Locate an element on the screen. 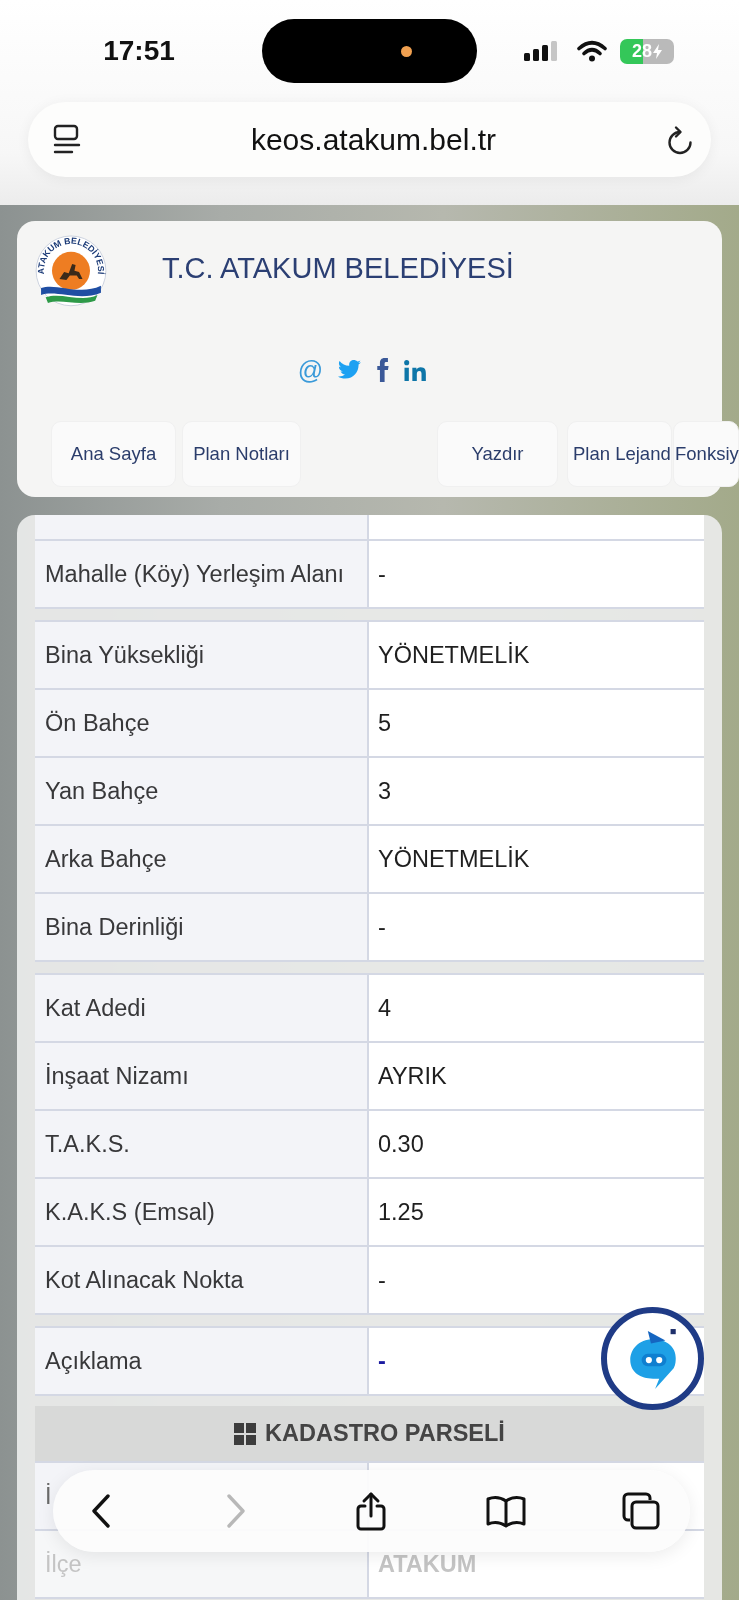  description-link: - is located at coordinates (382, 1361).